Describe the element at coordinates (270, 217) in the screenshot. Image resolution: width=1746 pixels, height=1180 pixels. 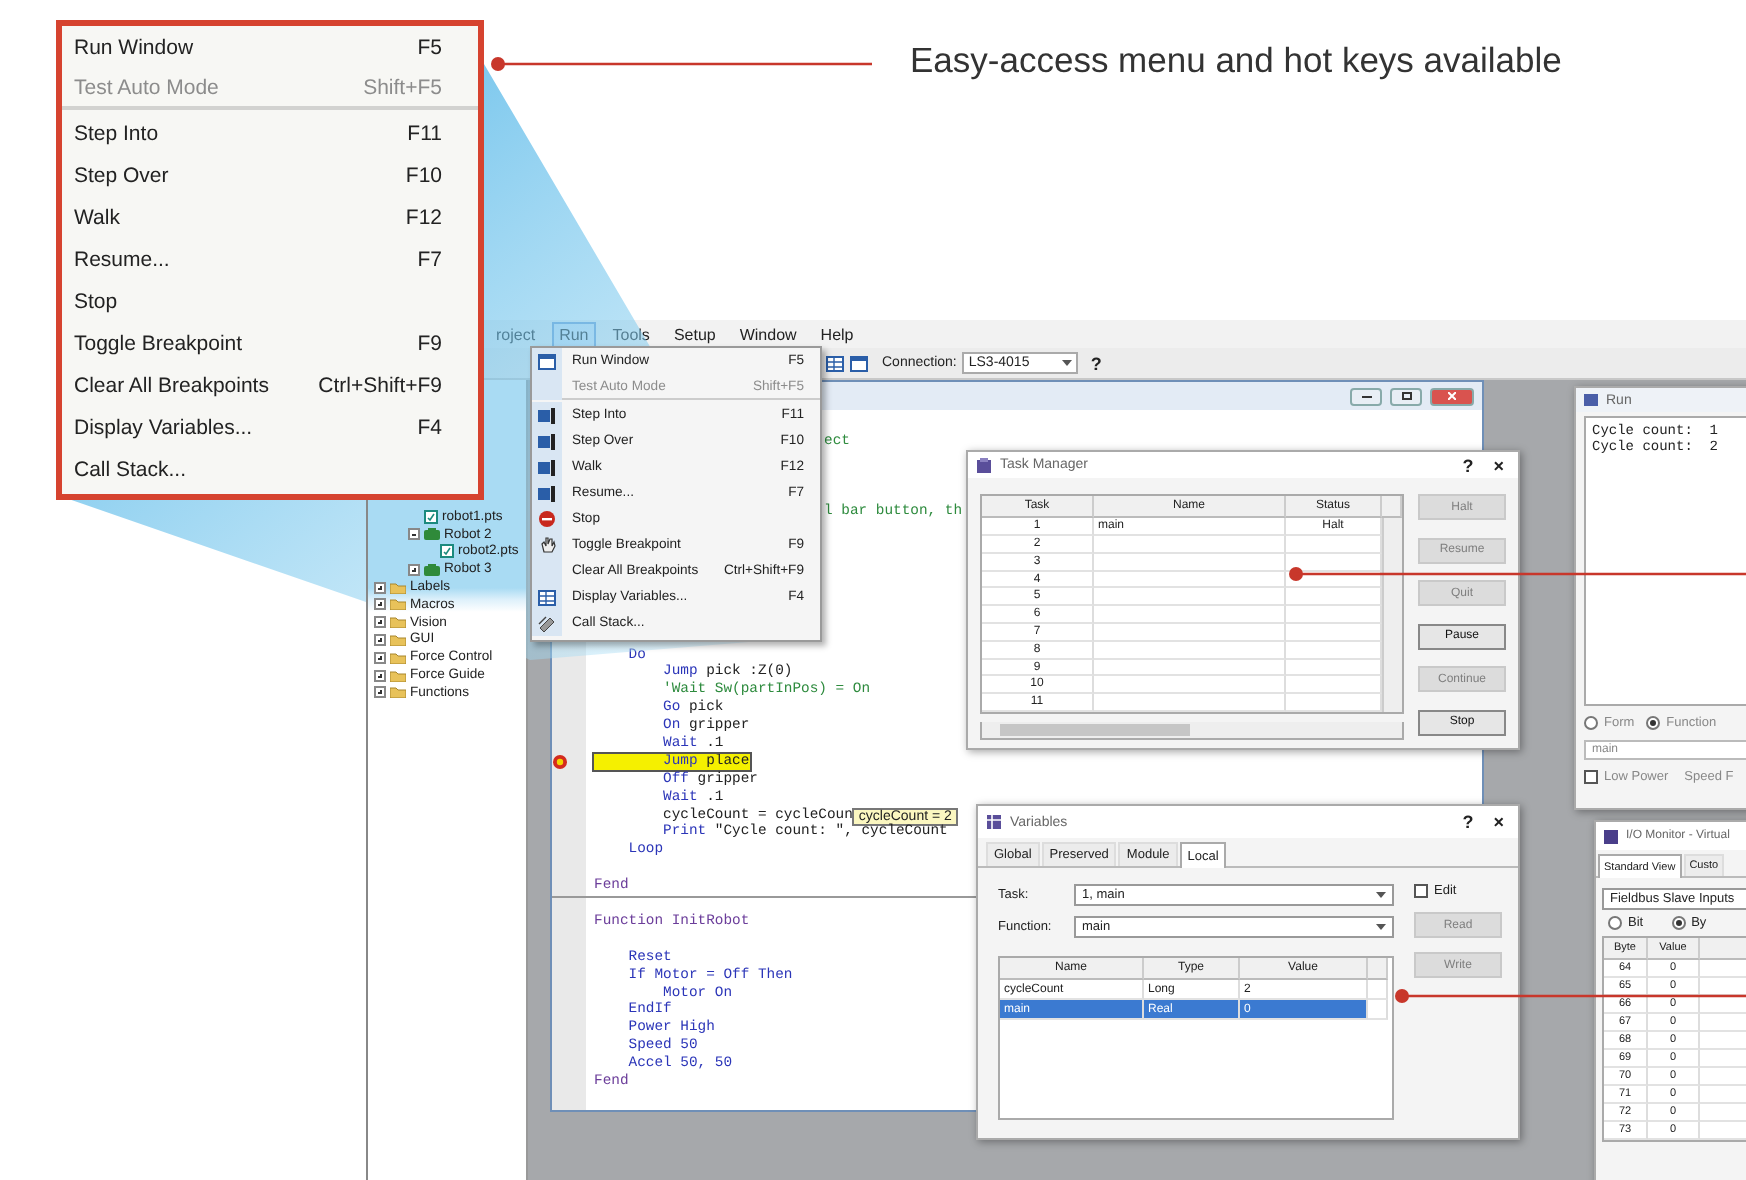
I see `menu-item: Walk F12` at that location.